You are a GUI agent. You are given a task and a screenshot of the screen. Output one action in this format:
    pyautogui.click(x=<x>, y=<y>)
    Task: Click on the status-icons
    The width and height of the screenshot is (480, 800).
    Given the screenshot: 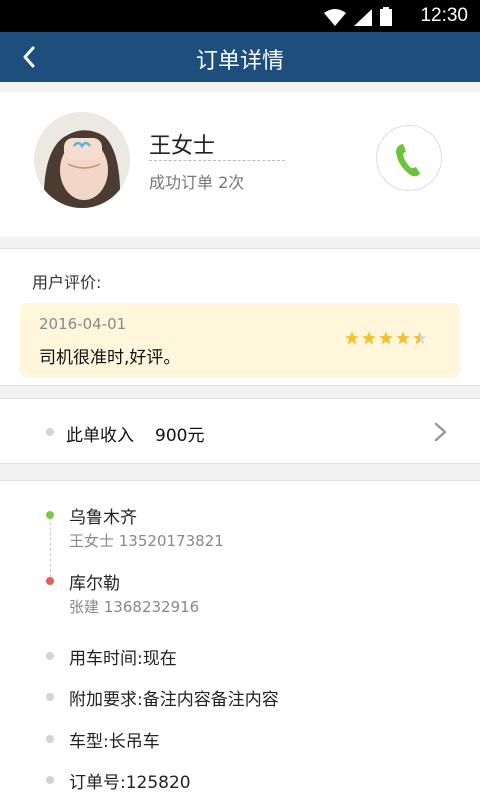 What is the action you would take?
    pyautogui.click(x=358, y=16)
    